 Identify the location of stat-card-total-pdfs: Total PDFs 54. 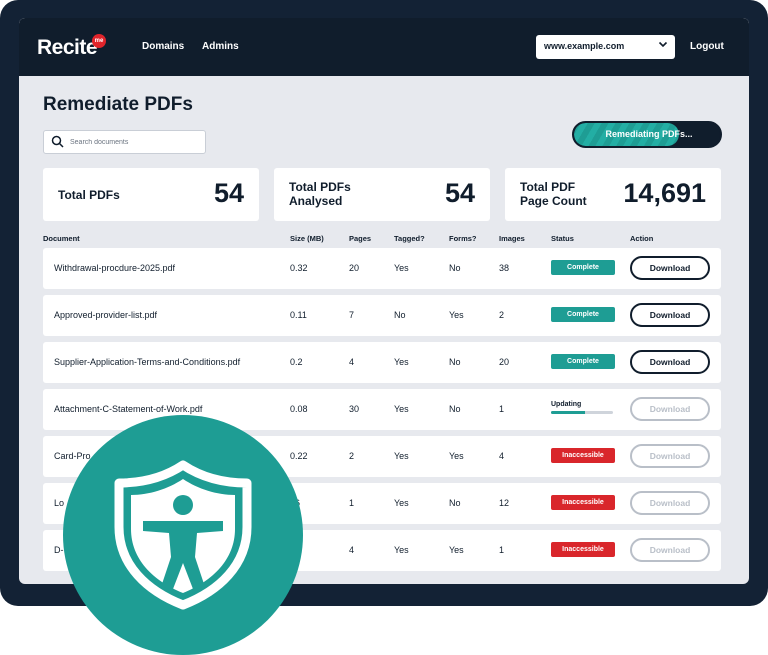
(151, 194).